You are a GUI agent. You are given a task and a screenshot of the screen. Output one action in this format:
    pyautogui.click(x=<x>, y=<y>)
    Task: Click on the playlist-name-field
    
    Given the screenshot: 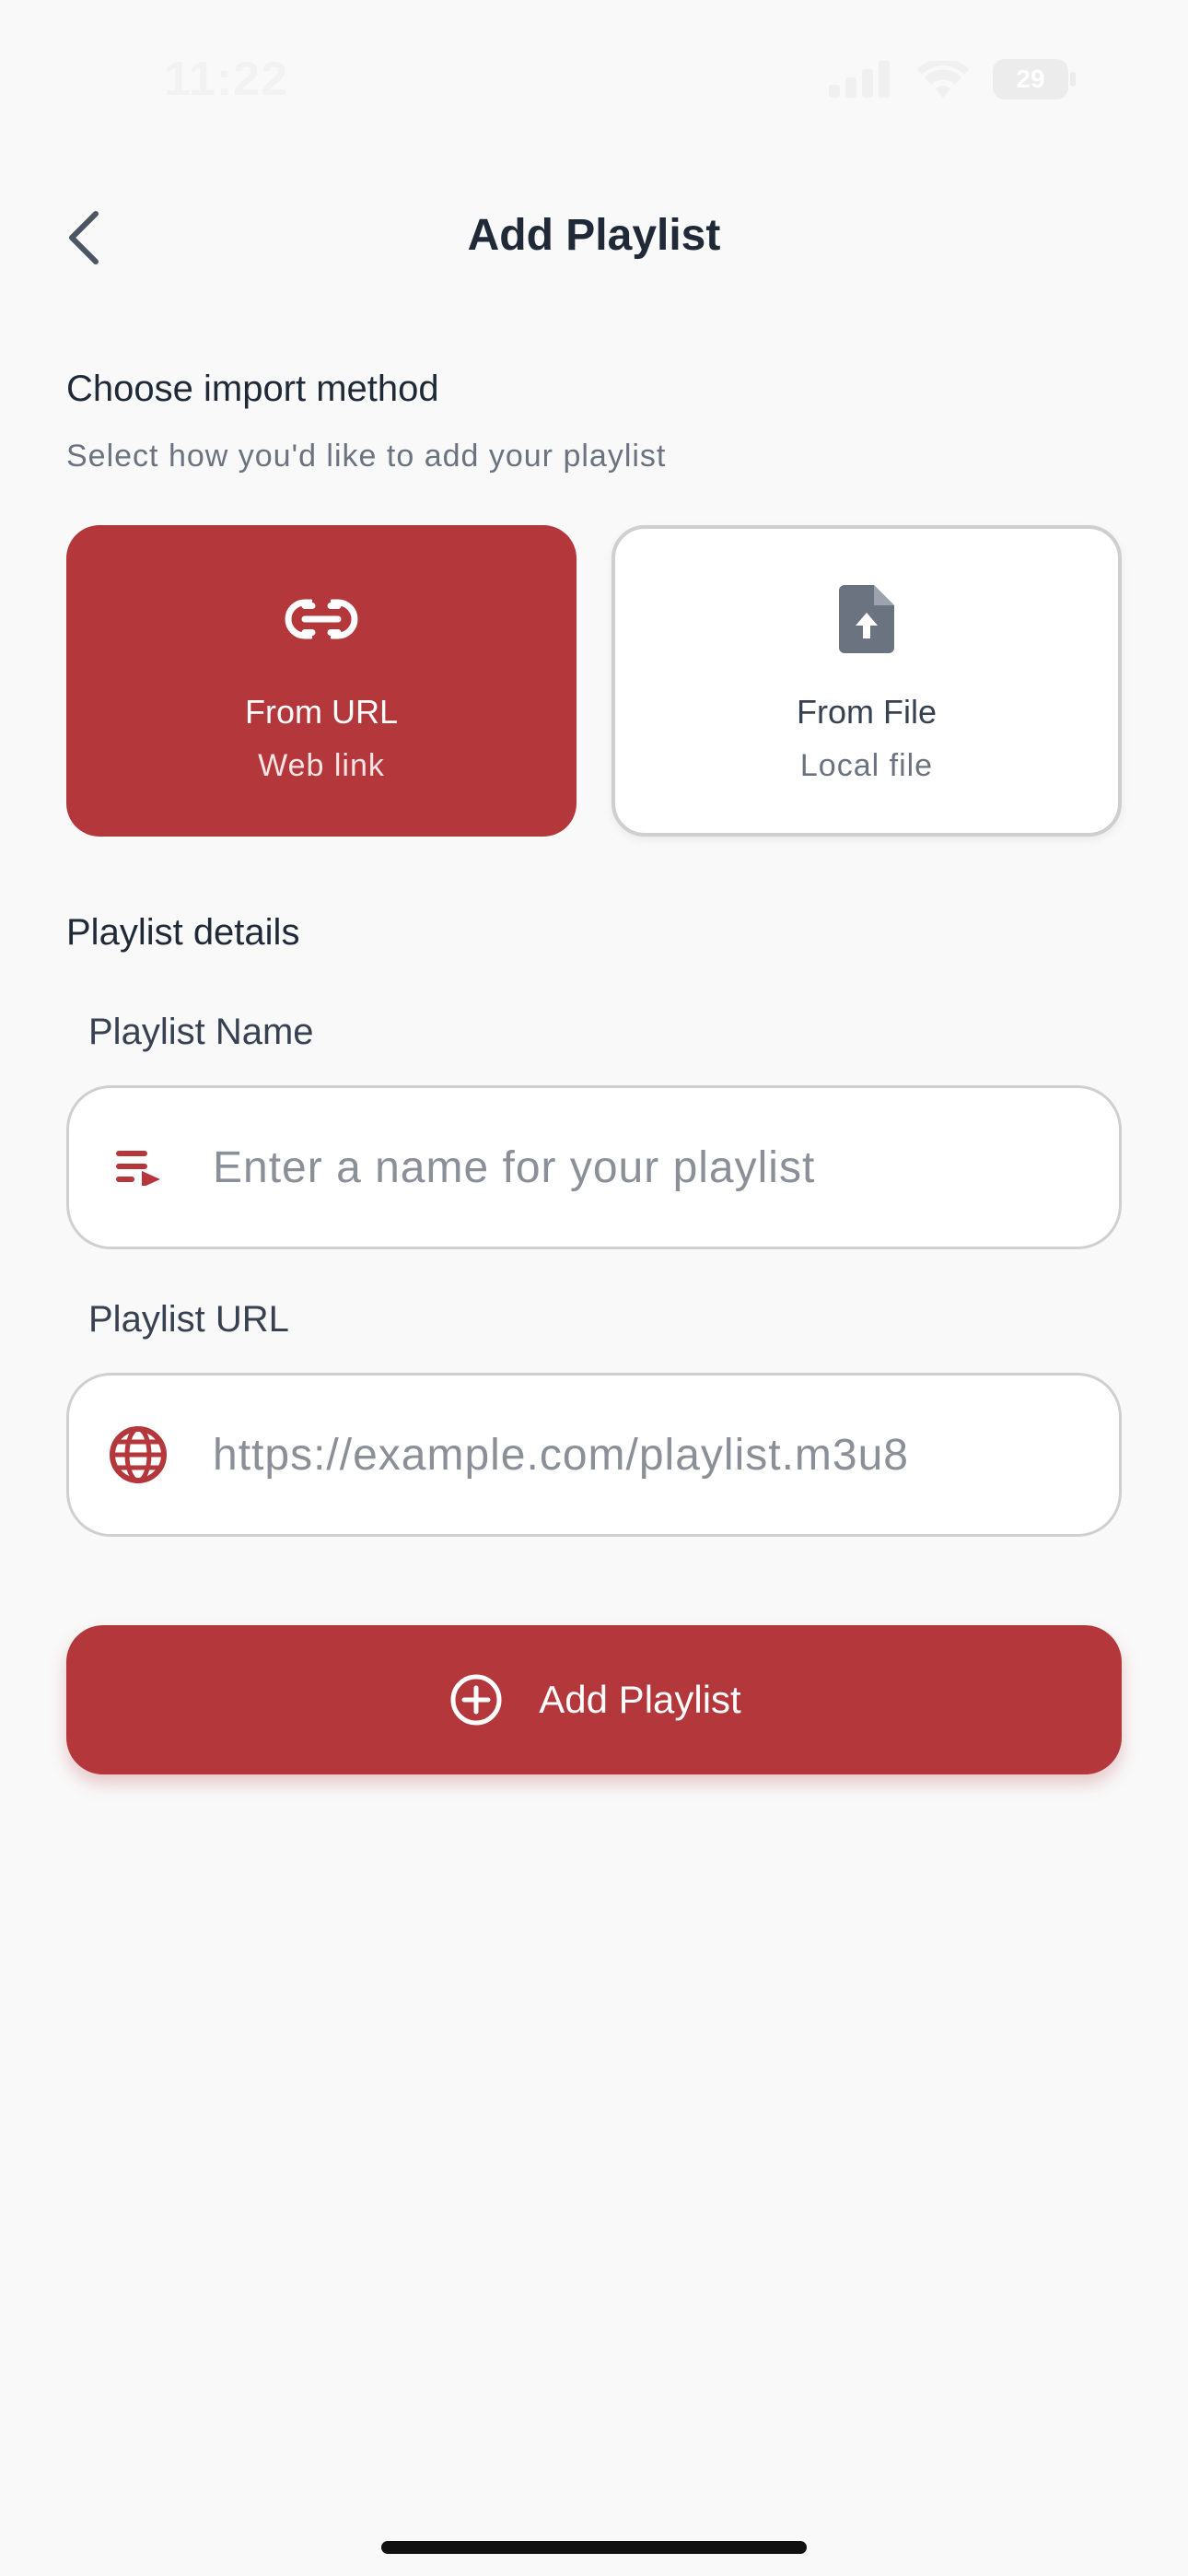 What is the action you would take?
    pyautogui.click(x=594, y=1167)
    